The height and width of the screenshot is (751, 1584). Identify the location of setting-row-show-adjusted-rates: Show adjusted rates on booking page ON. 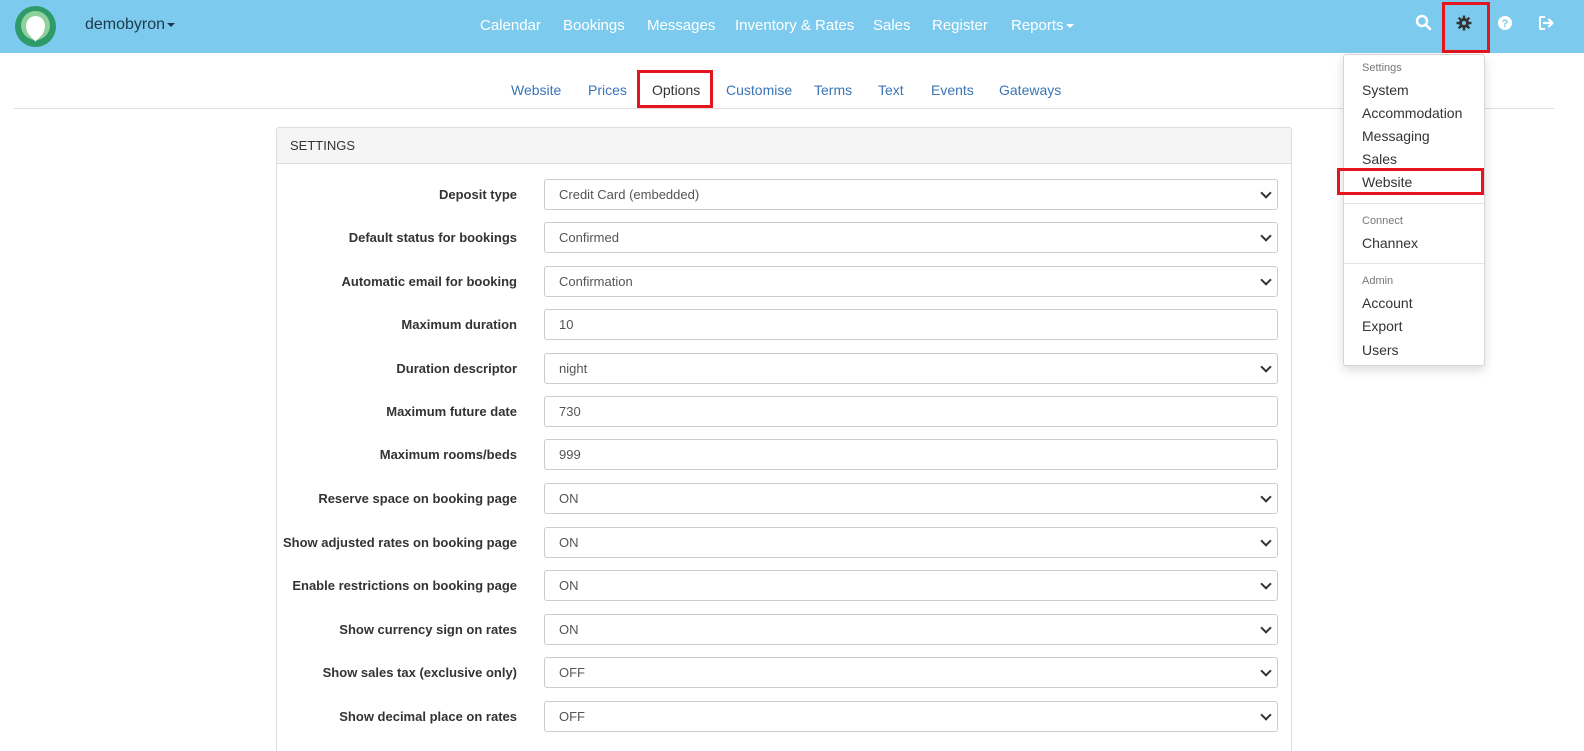
(784, 543).